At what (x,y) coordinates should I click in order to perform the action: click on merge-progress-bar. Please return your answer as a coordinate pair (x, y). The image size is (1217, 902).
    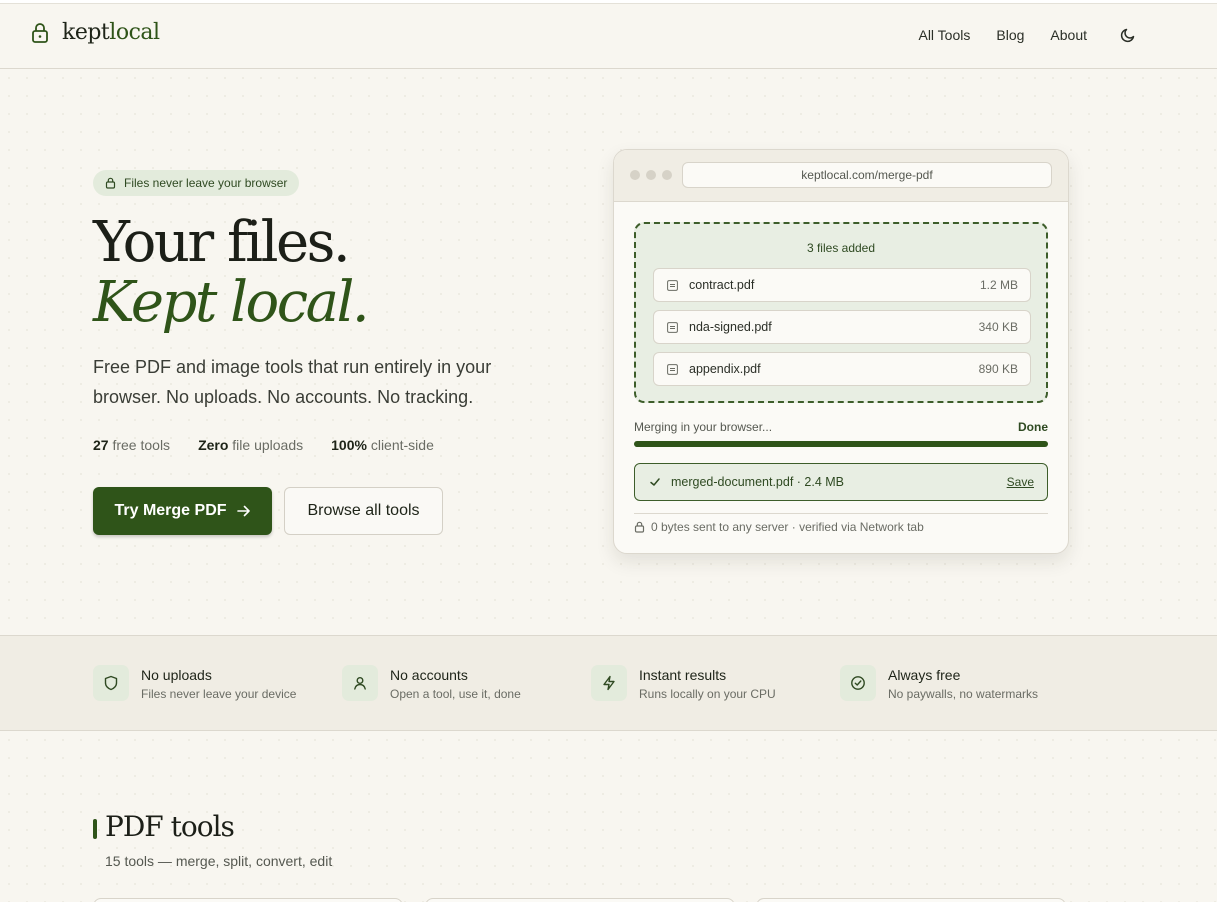
    Looking at the image, I should click on (841, 444).